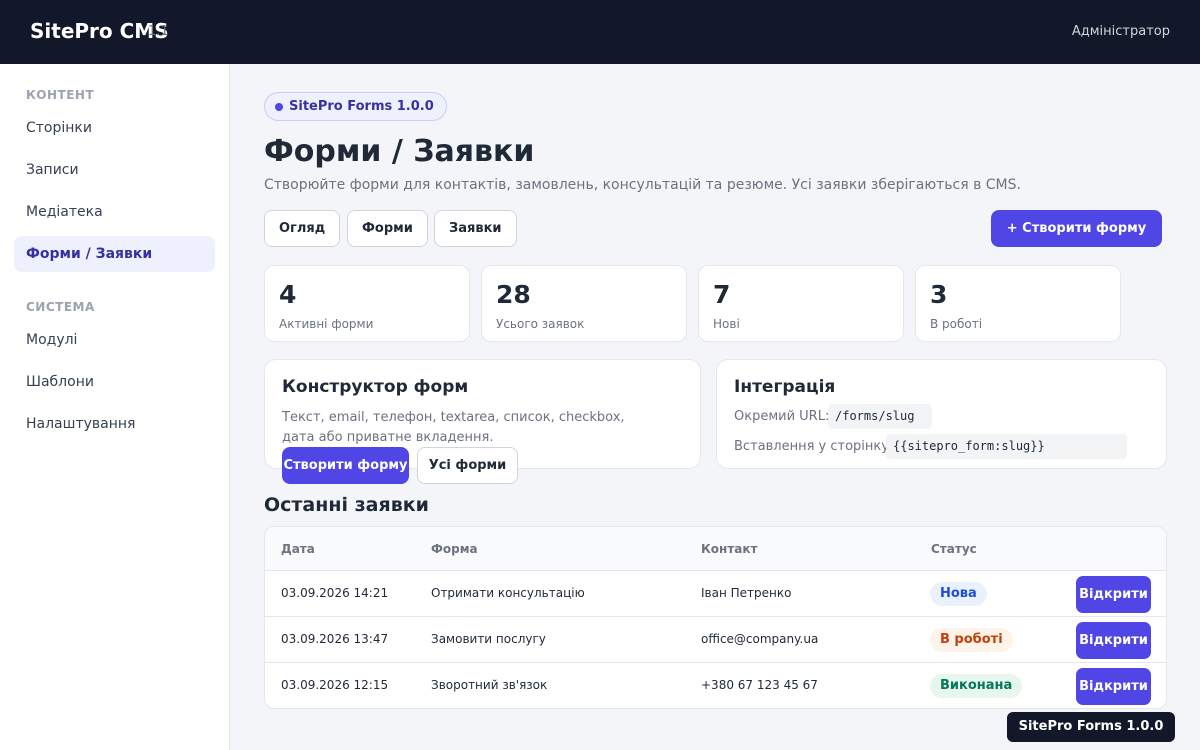  I want to click on cell-contact: office@company.ua, so click(760, 639).